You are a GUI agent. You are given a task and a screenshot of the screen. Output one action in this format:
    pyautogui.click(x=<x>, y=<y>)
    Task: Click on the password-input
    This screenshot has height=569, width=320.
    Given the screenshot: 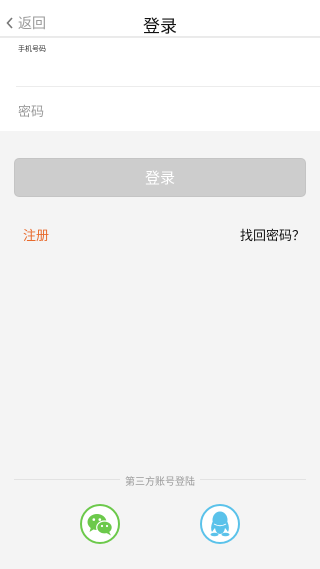 What is the action you would take?
    pyautogui.click(x=161, y=109)
    